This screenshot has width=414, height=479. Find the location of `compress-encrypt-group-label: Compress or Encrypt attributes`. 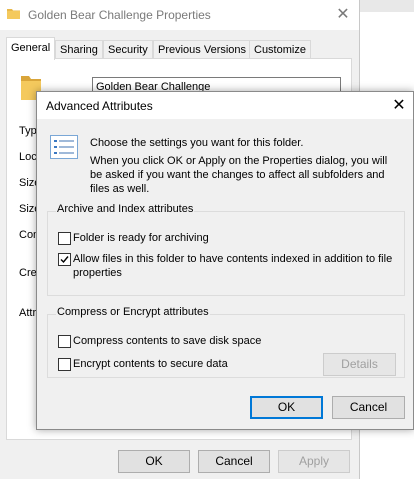

compress-encrypt-group-label: Compress or Encrypt attributes is located at coordinates (133, 312).